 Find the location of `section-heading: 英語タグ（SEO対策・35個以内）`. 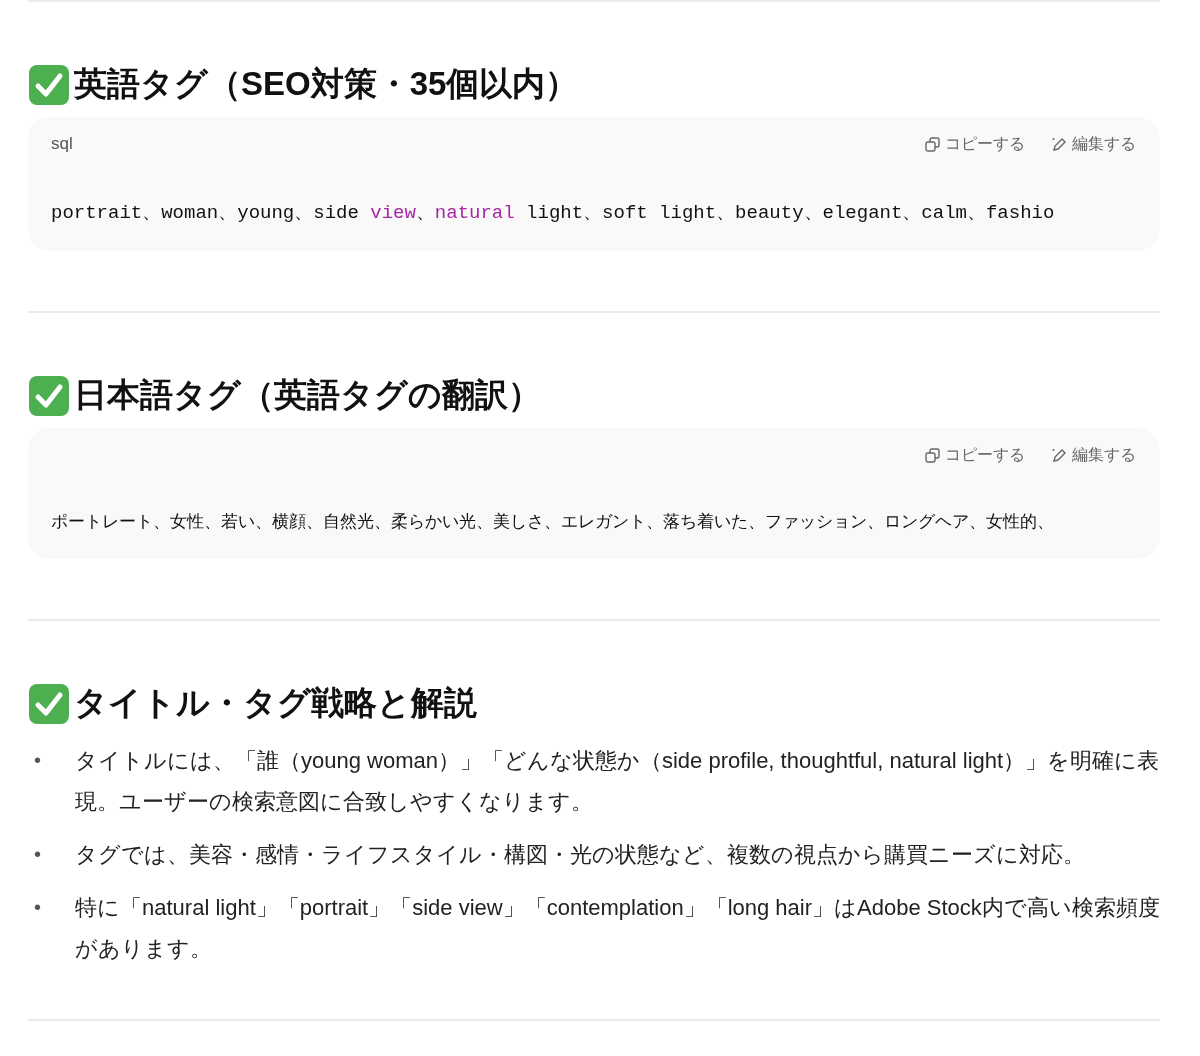

section-heading: 英語タグ（SEO対策・35個以内） is located at coordinates (326, 84).